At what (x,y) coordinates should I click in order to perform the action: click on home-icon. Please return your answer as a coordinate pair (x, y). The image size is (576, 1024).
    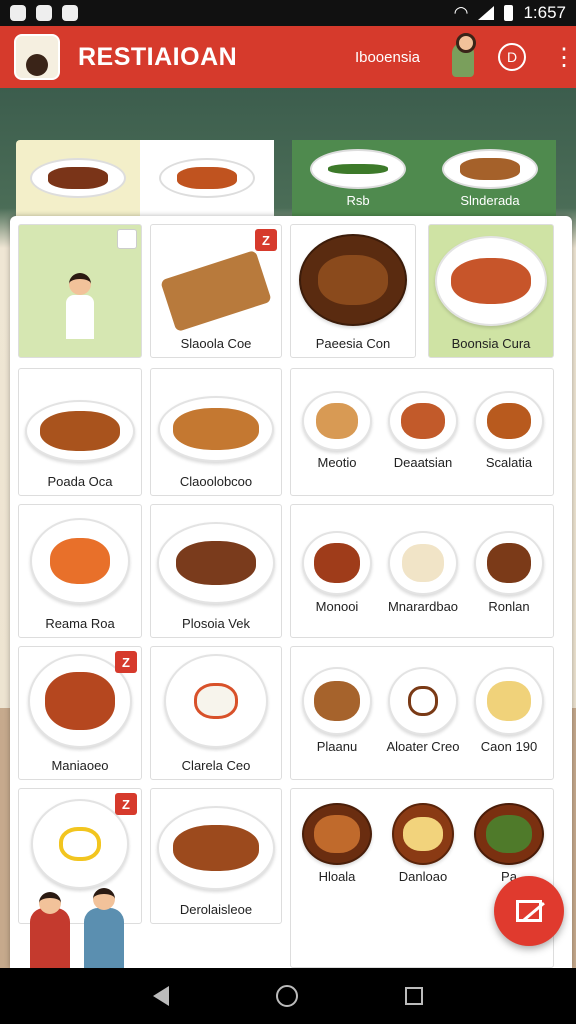
    Looking at the image, I should click on (286, 996).